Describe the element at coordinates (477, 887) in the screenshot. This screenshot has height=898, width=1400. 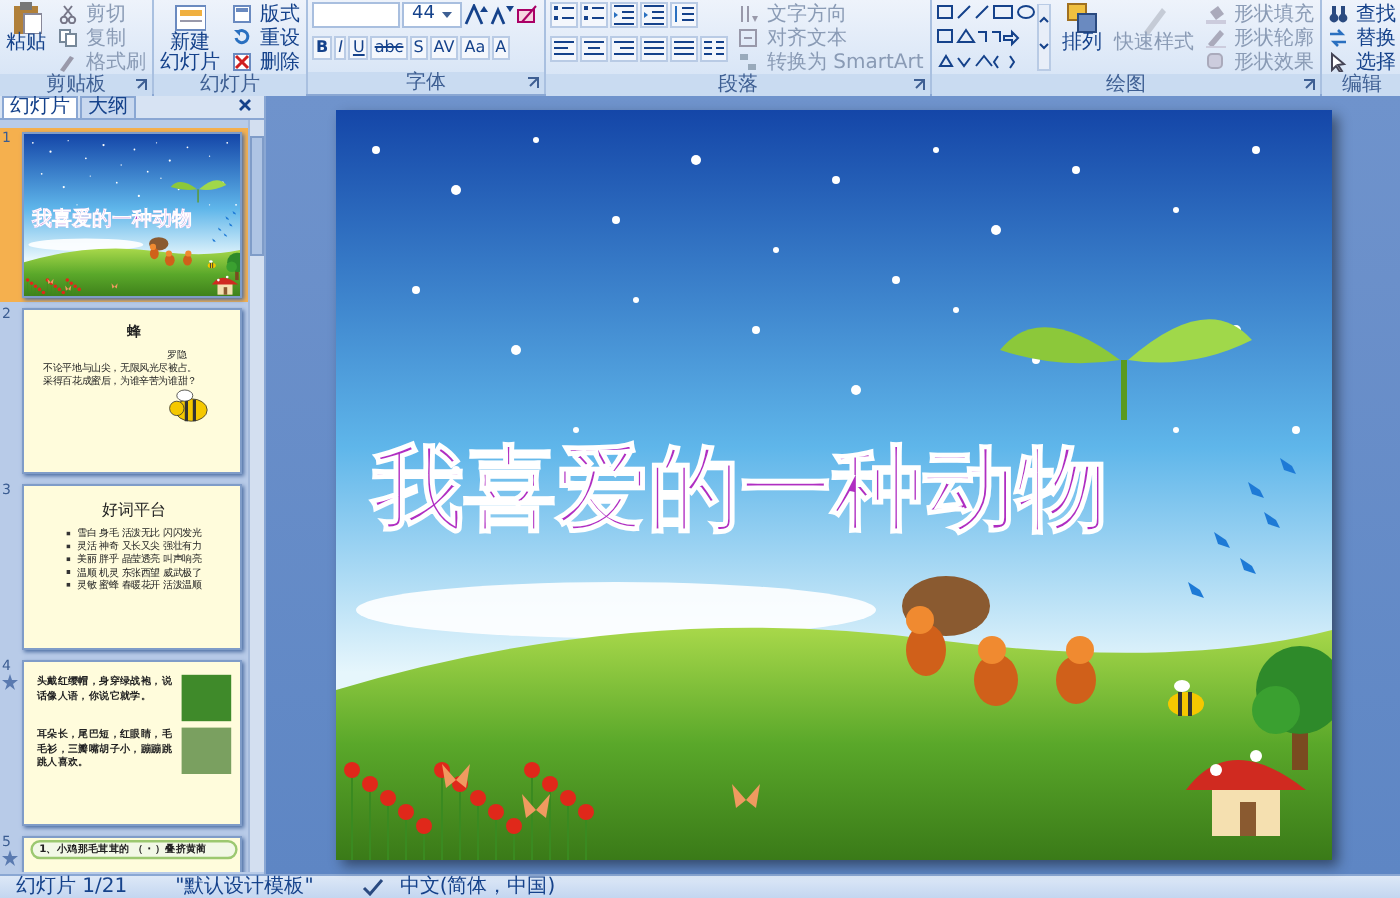
I see `language-indicator: 中文(简体，中国)` at that location.